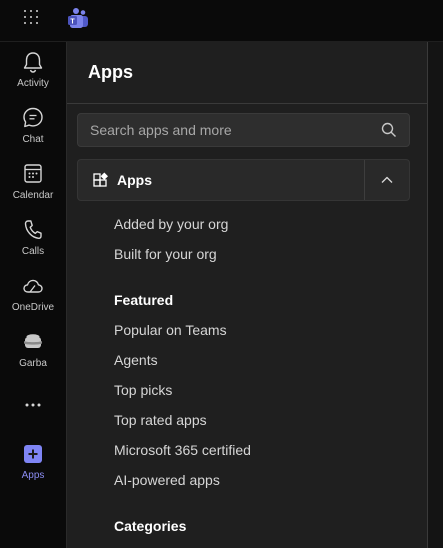 The height and width of the screenshot is (548, 443). I want to click on apps-grid-icon, so click(100, 179).